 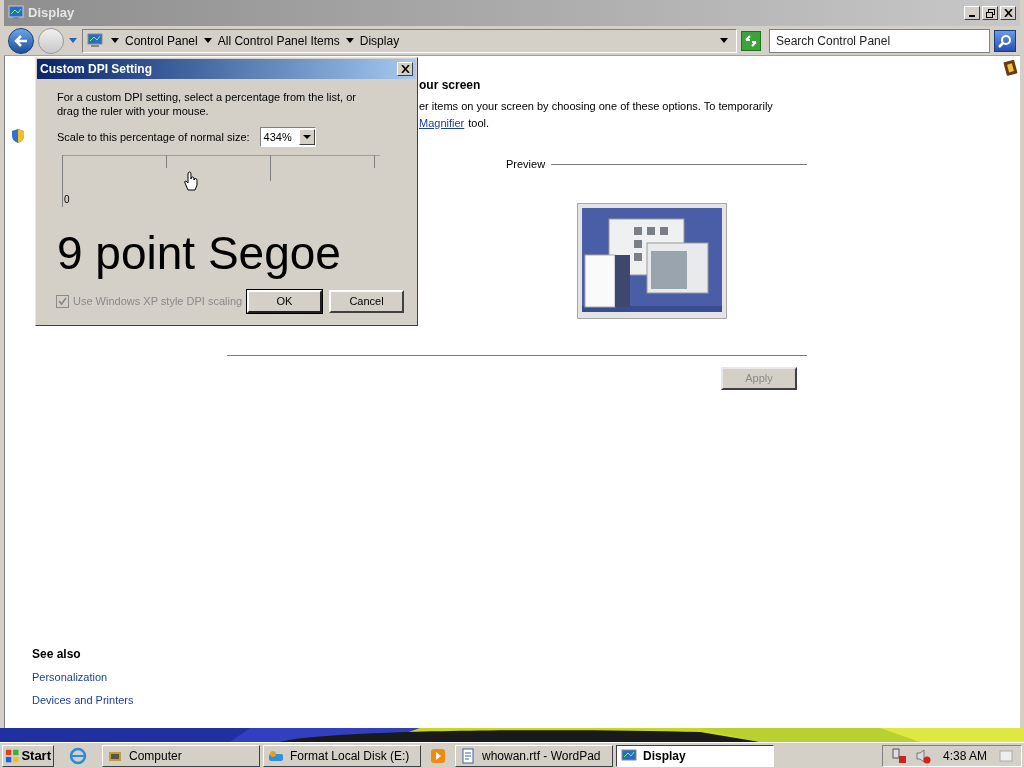 What do you see at coordinates (899, 755) in the screenshot?
I see `network-error-icon` at bounding box center [899, 755].